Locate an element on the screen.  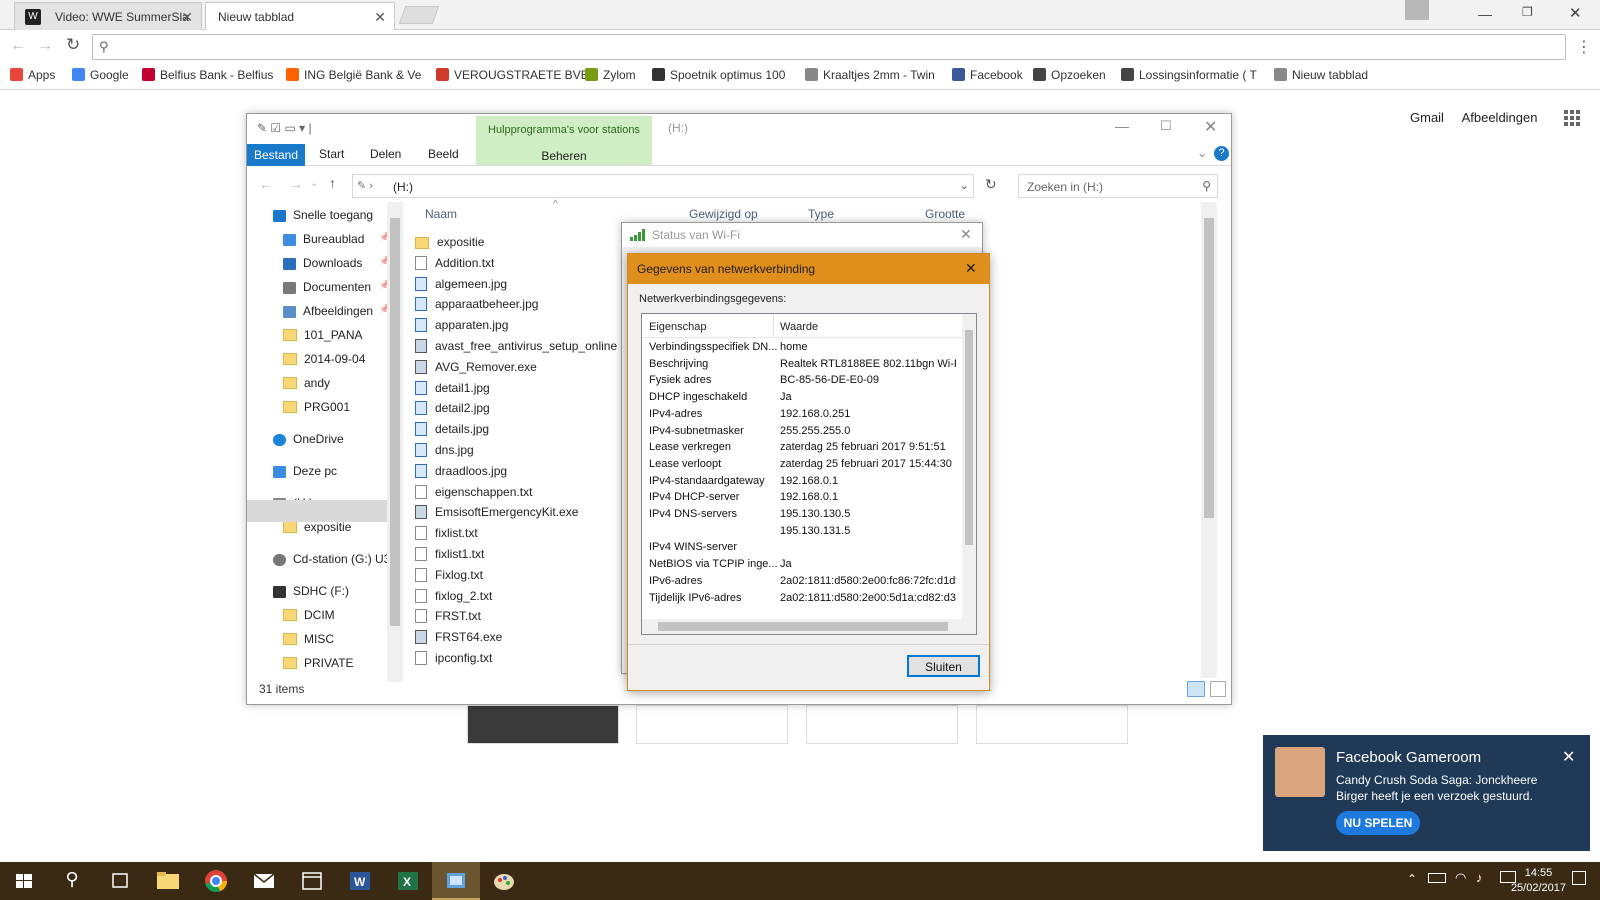
control-panel-taskbar-icon is located at coordinates (456, 881).